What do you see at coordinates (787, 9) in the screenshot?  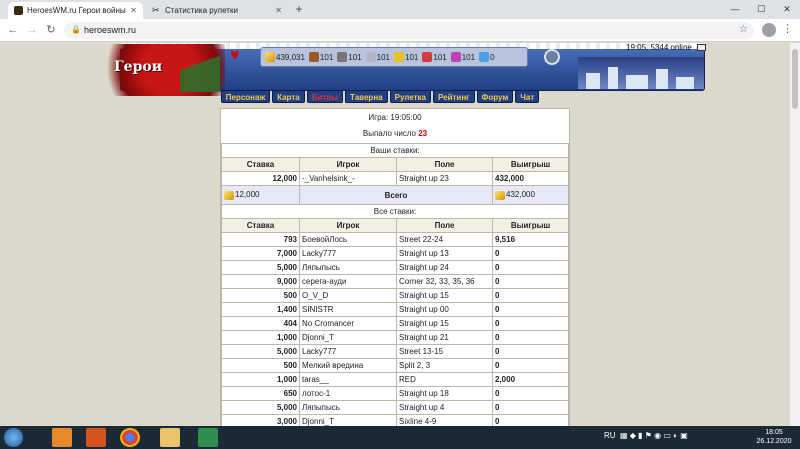 I see `close-window-icon: ✕` at bounding box center [787, 9].